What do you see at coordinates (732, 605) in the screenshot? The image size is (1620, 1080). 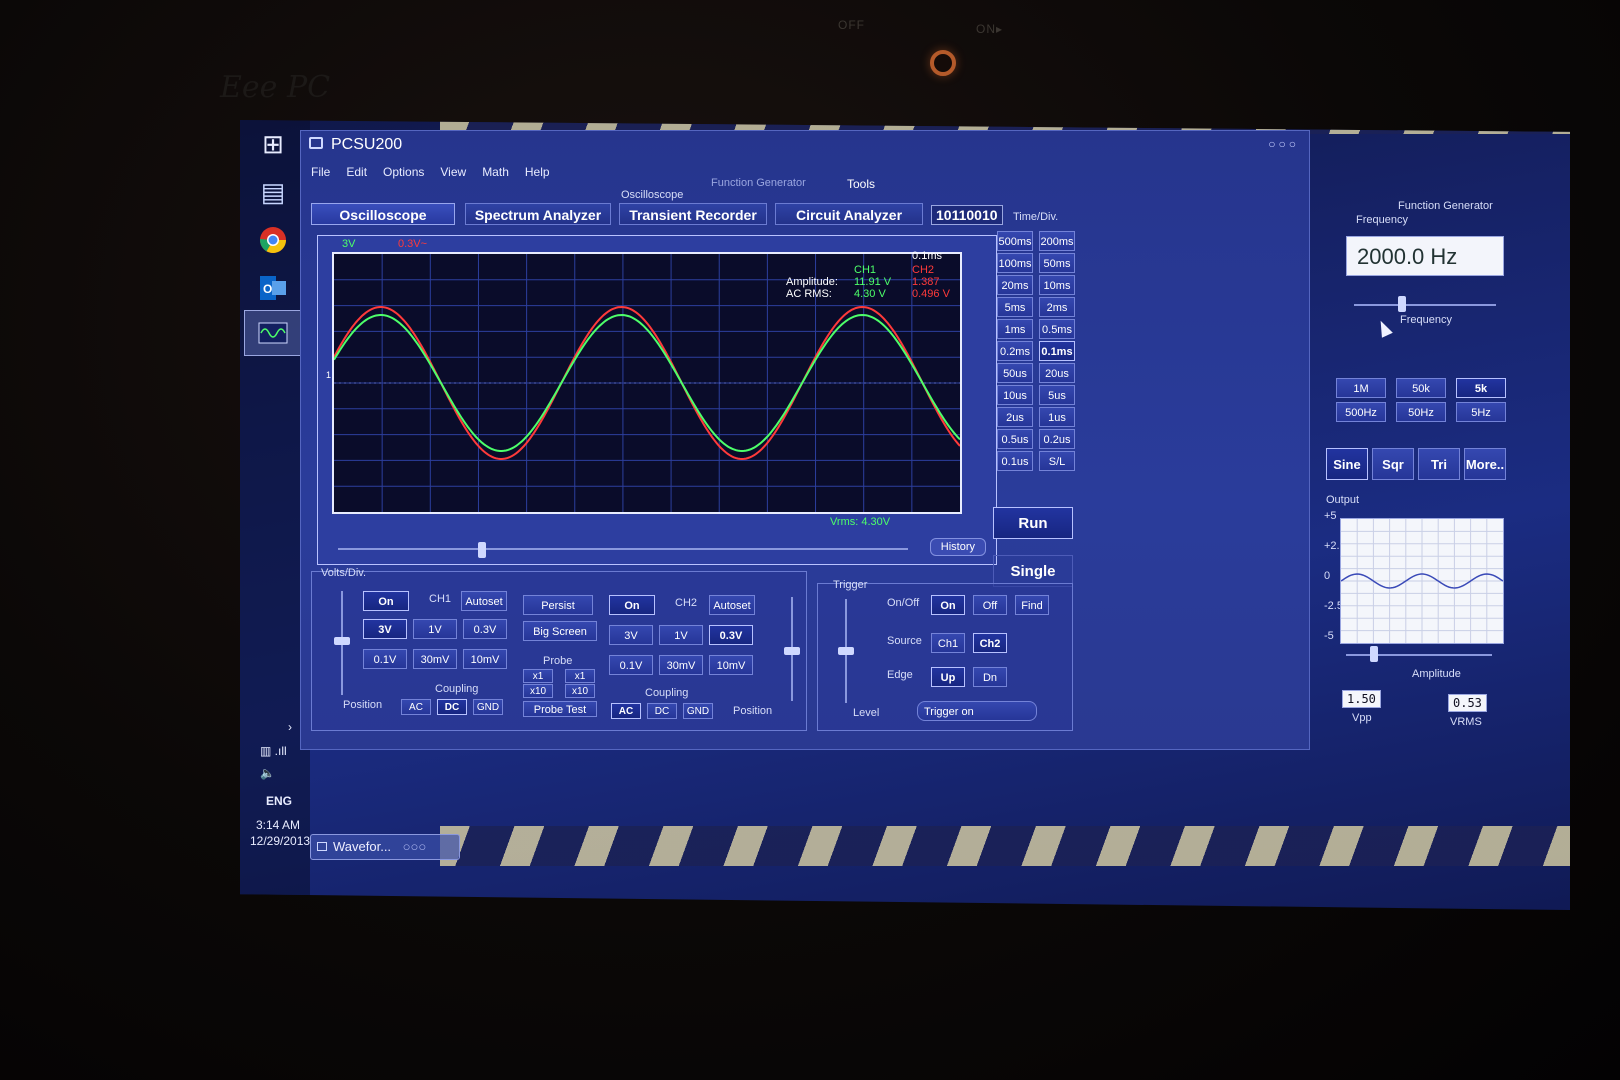 I see `ch2-autoset-button: Autoset` at bounding box center [732, 605].